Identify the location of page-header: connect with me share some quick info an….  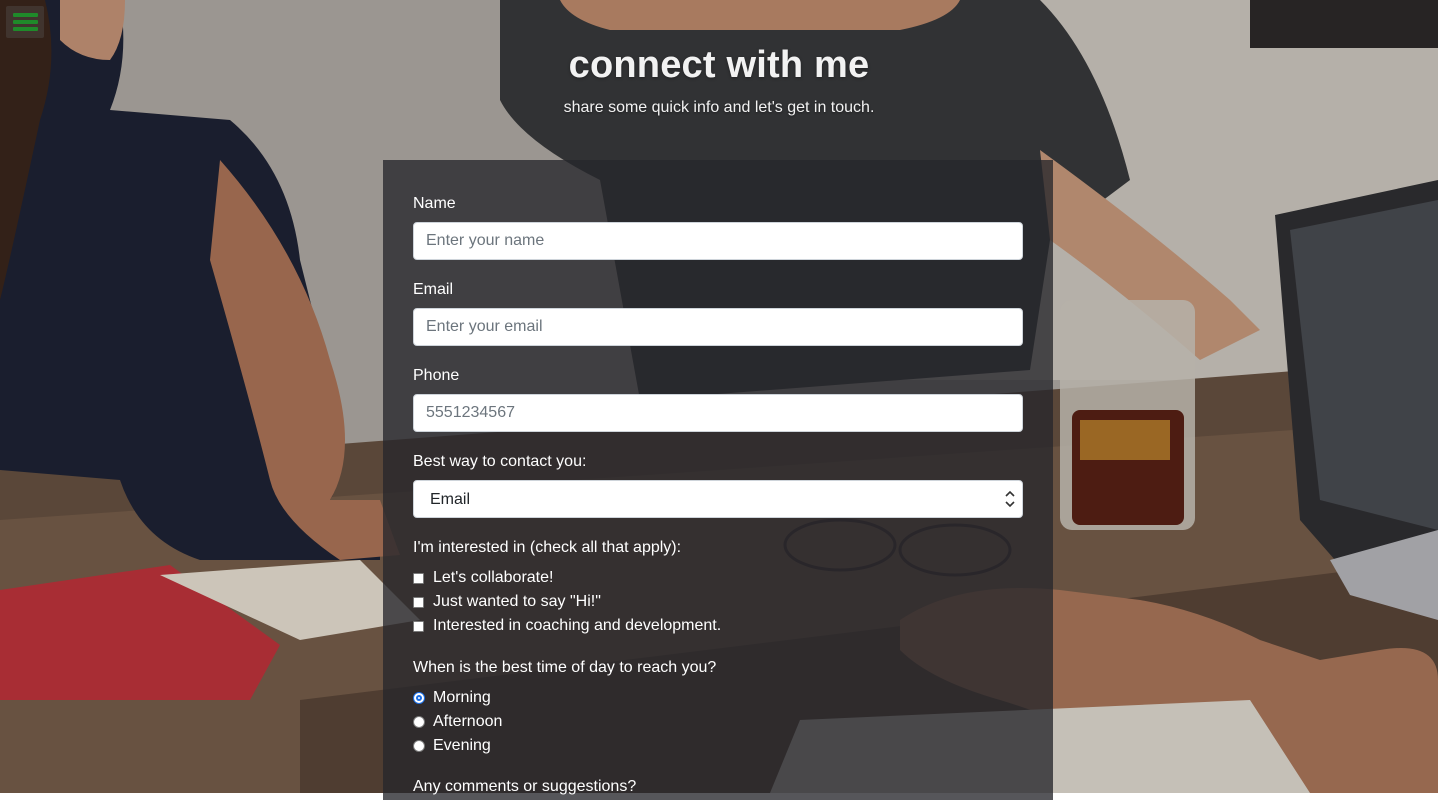
(719, 80).